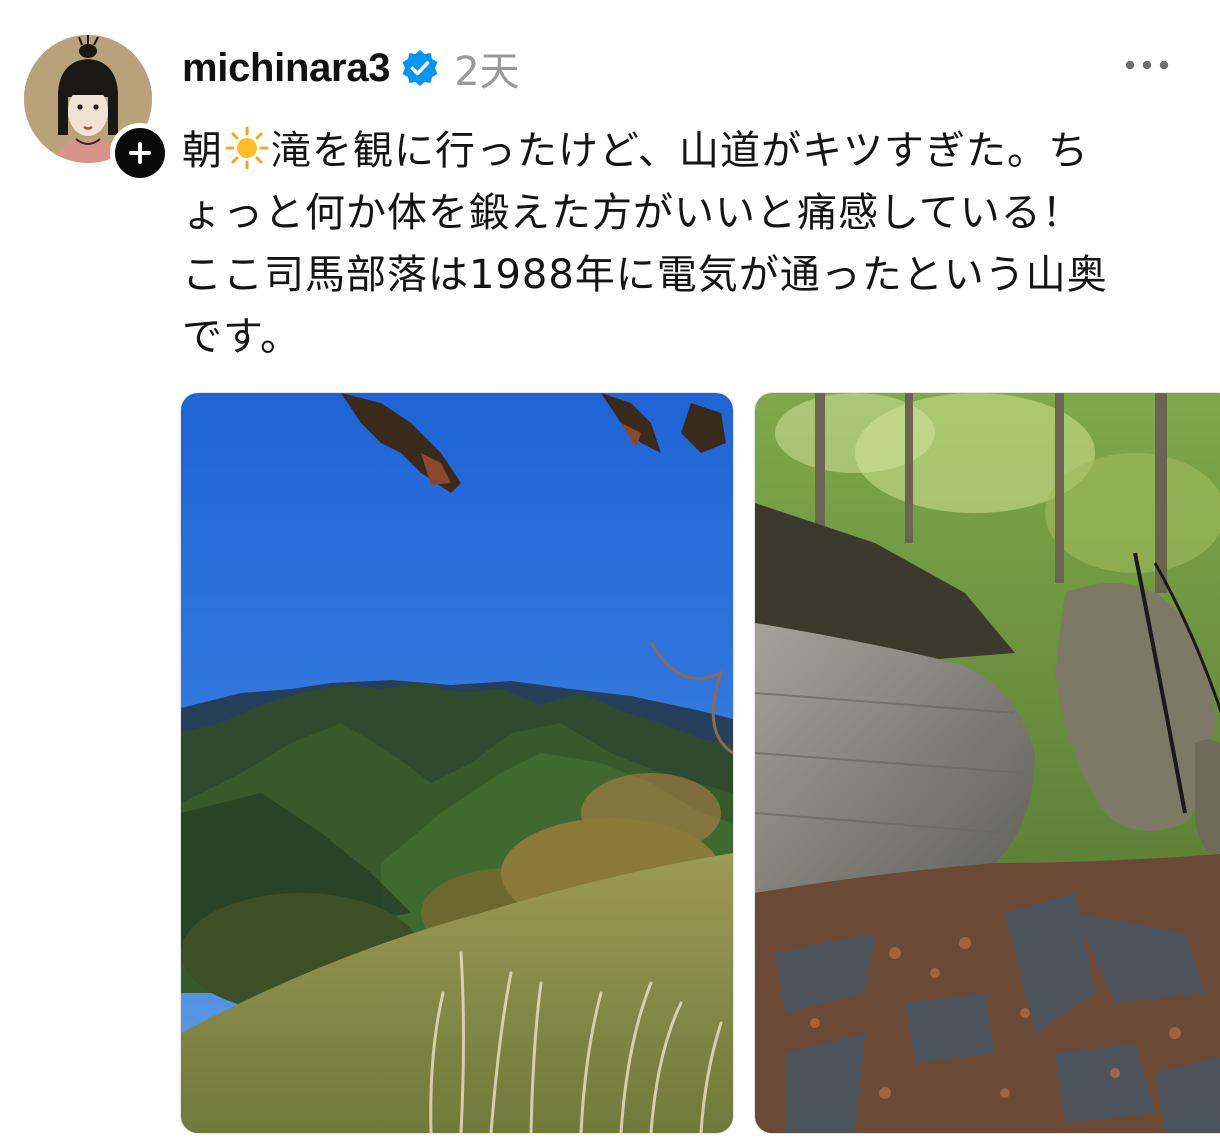 The image size is (1220, 1142). What do you see at coordinates (241, 337) in the screenshot?
I see `post-text-line-4: です。` at bounding box center [241, 337].